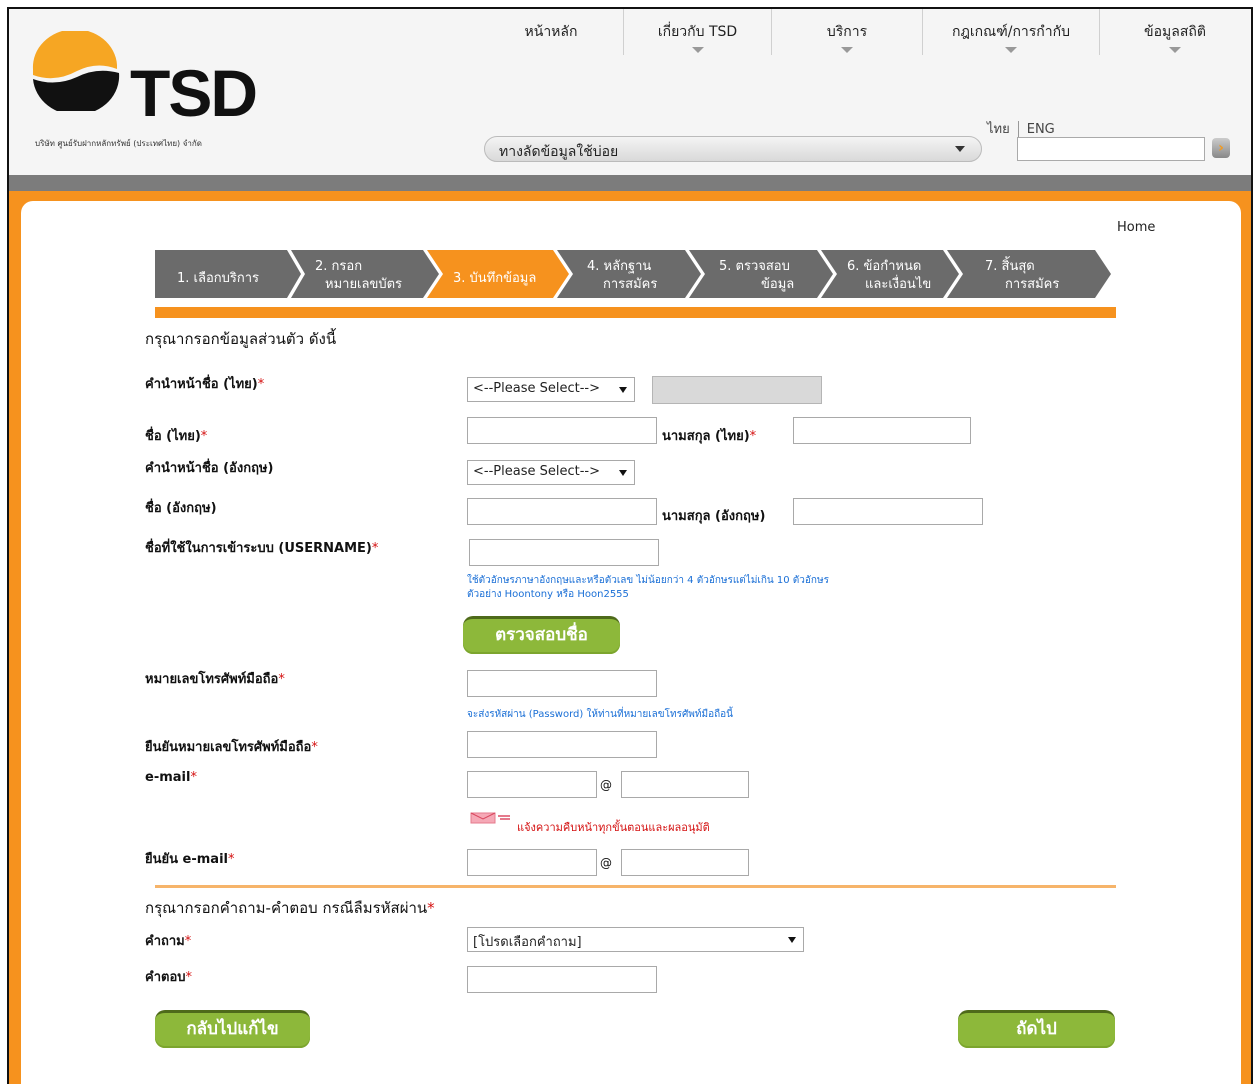 The image size is (1257, 1084). I want to click on step-7: 7. สิ้นสุด การสมัคร, so click(1040, 274).